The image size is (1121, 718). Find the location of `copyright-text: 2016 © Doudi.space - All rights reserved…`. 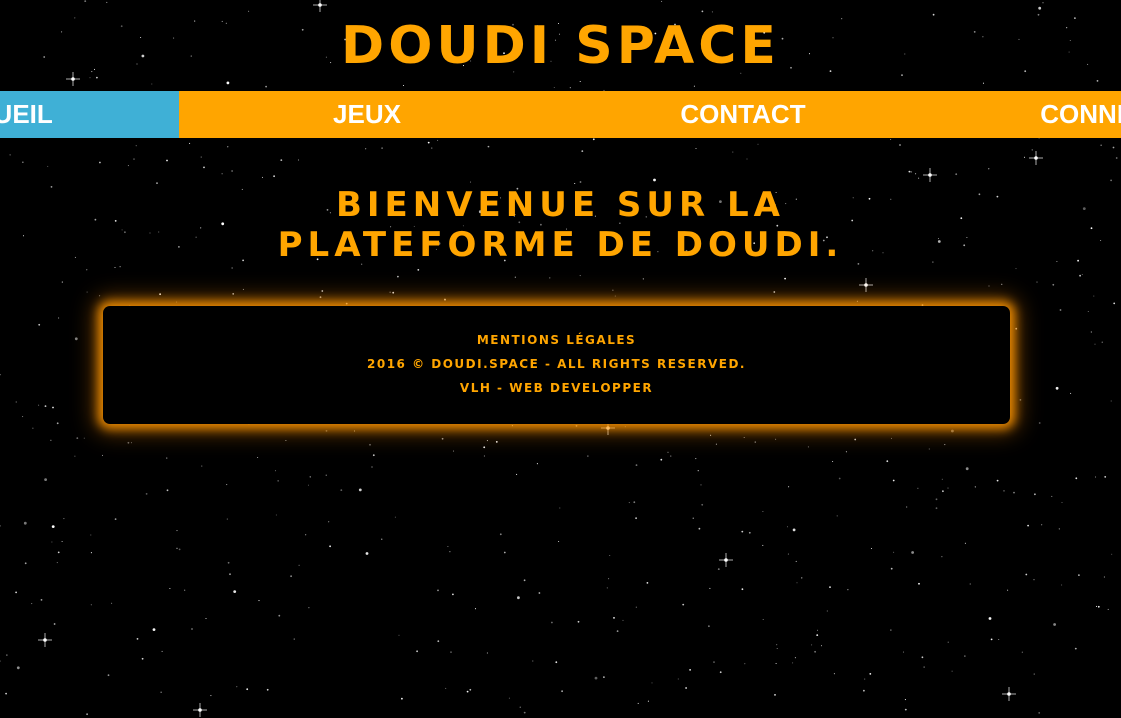

copyright-text: 2016 © Doudi.space - All rights reserved… is located at coordinates (556, 364).